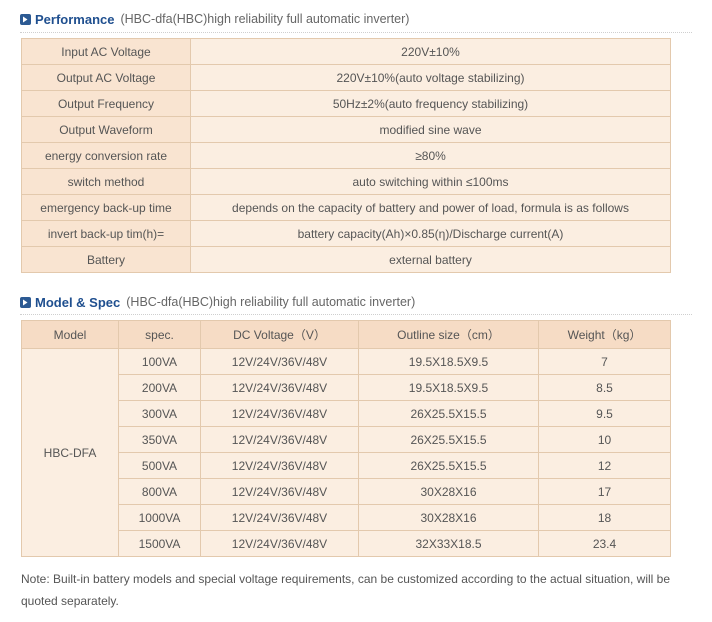  I want to click on row-value: modified sine wave, so click(430, 129).